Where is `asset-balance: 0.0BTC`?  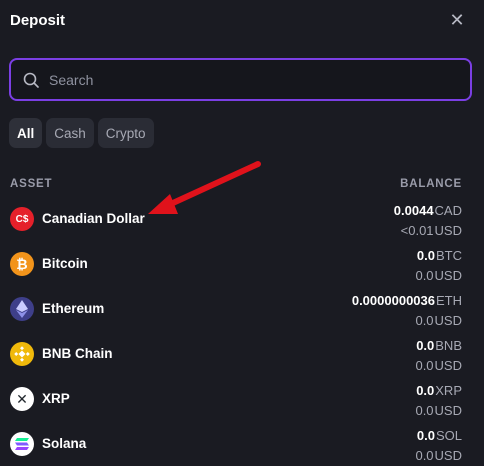
asset-balance: 0.0BTC is located at coordinates (439, 255).